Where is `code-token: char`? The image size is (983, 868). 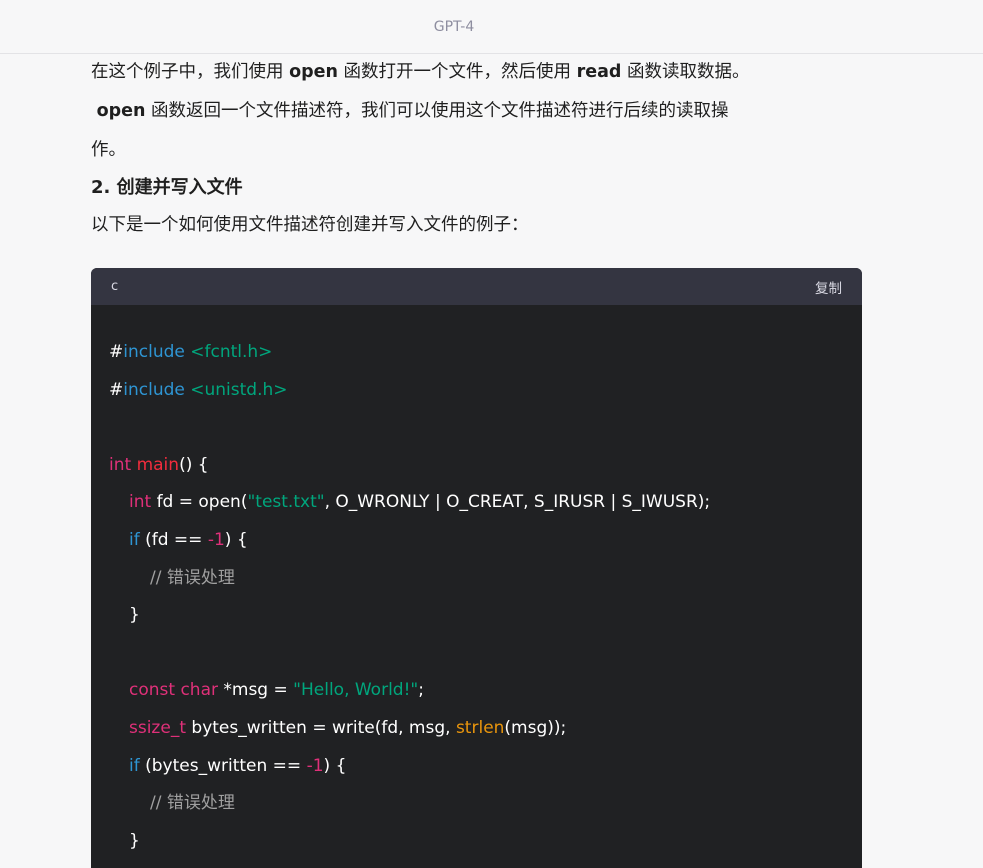 code-token: char is located at coordinates (199, 690).